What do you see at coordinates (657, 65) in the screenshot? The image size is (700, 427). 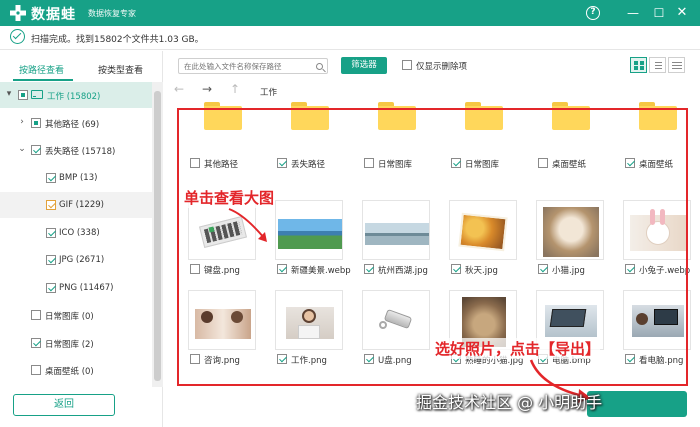 I see `list-view-button` at bounding box center [657, 65].